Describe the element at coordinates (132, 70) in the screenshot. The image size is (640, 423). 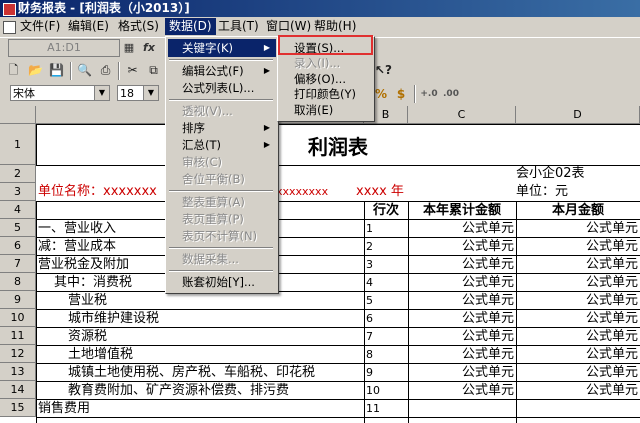
I see `cut-icon: ✂` at that location.